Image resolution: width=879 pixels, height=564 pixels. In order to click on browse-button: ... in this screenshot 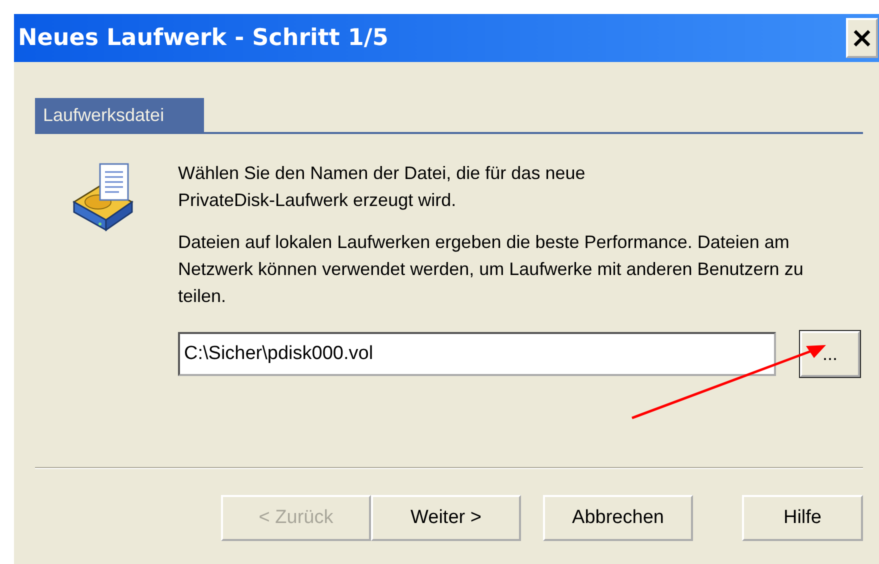, I will do `click(830, 354)`.